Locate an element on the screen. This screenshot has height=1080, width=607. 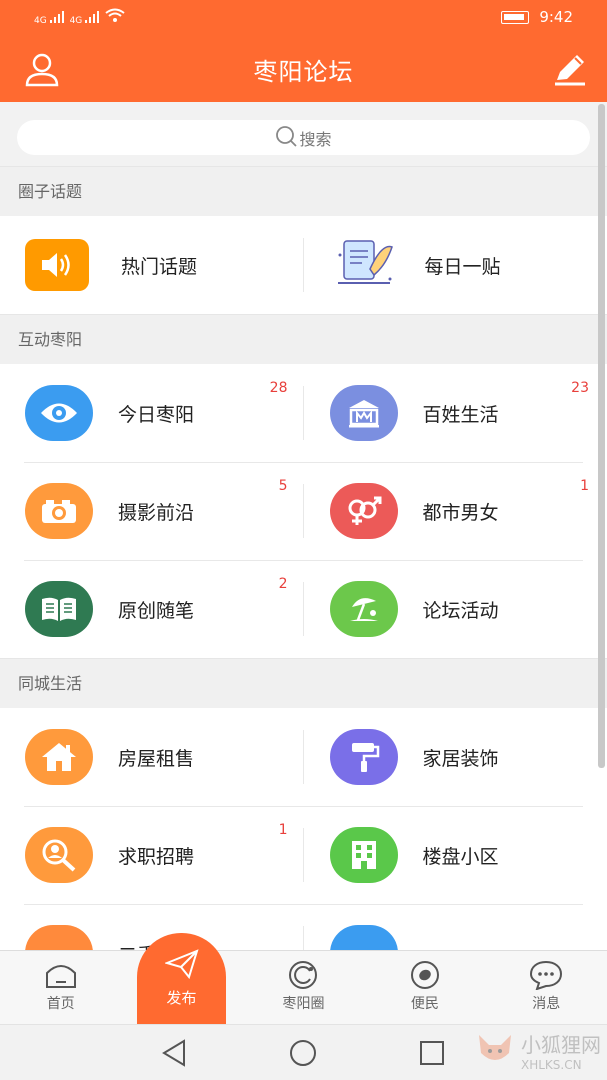
grid-item-label: 每日一贴 is located at coordinates (462, 266).